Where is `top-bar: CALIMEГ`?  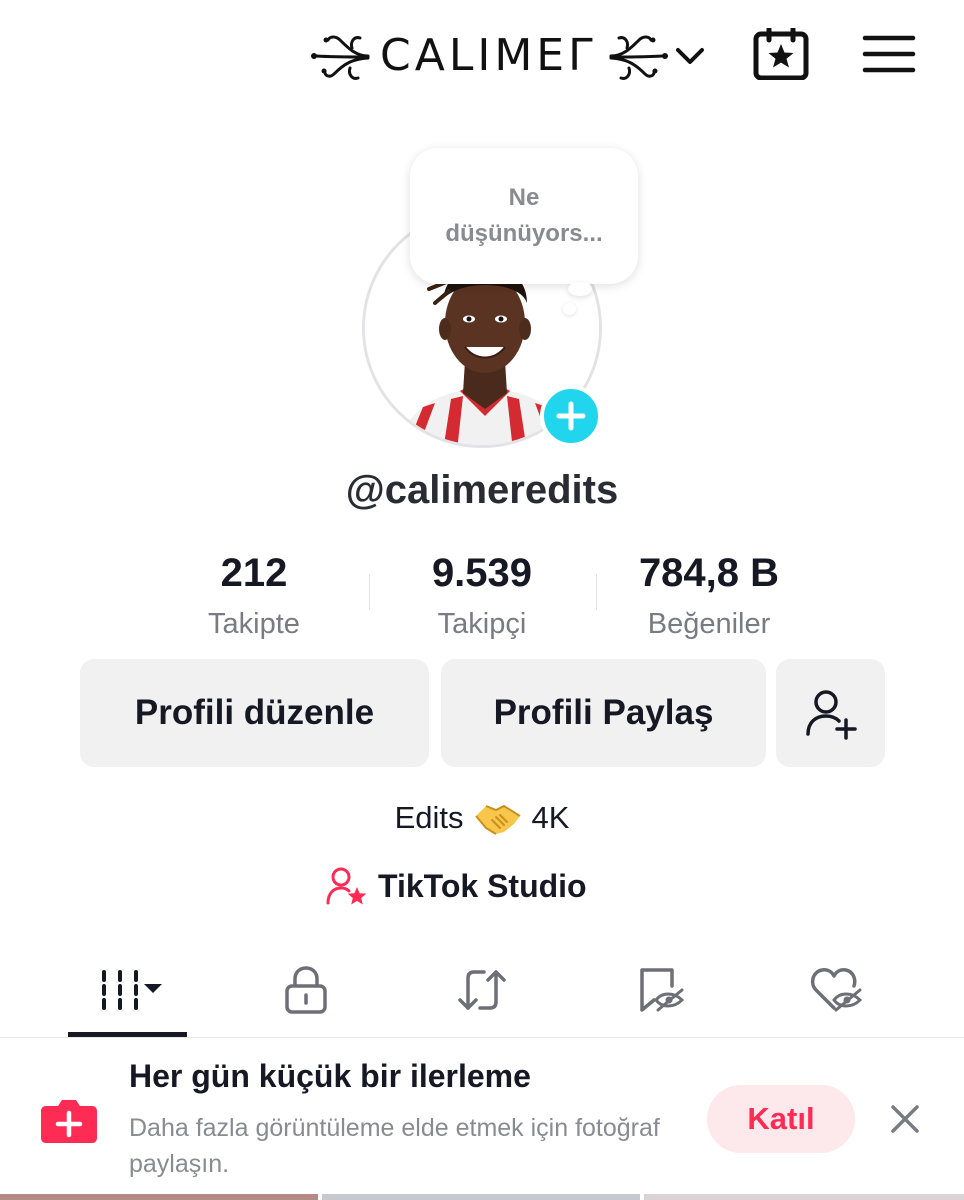
top-bar: CALIMEГ is located at coordinates (482, 55).